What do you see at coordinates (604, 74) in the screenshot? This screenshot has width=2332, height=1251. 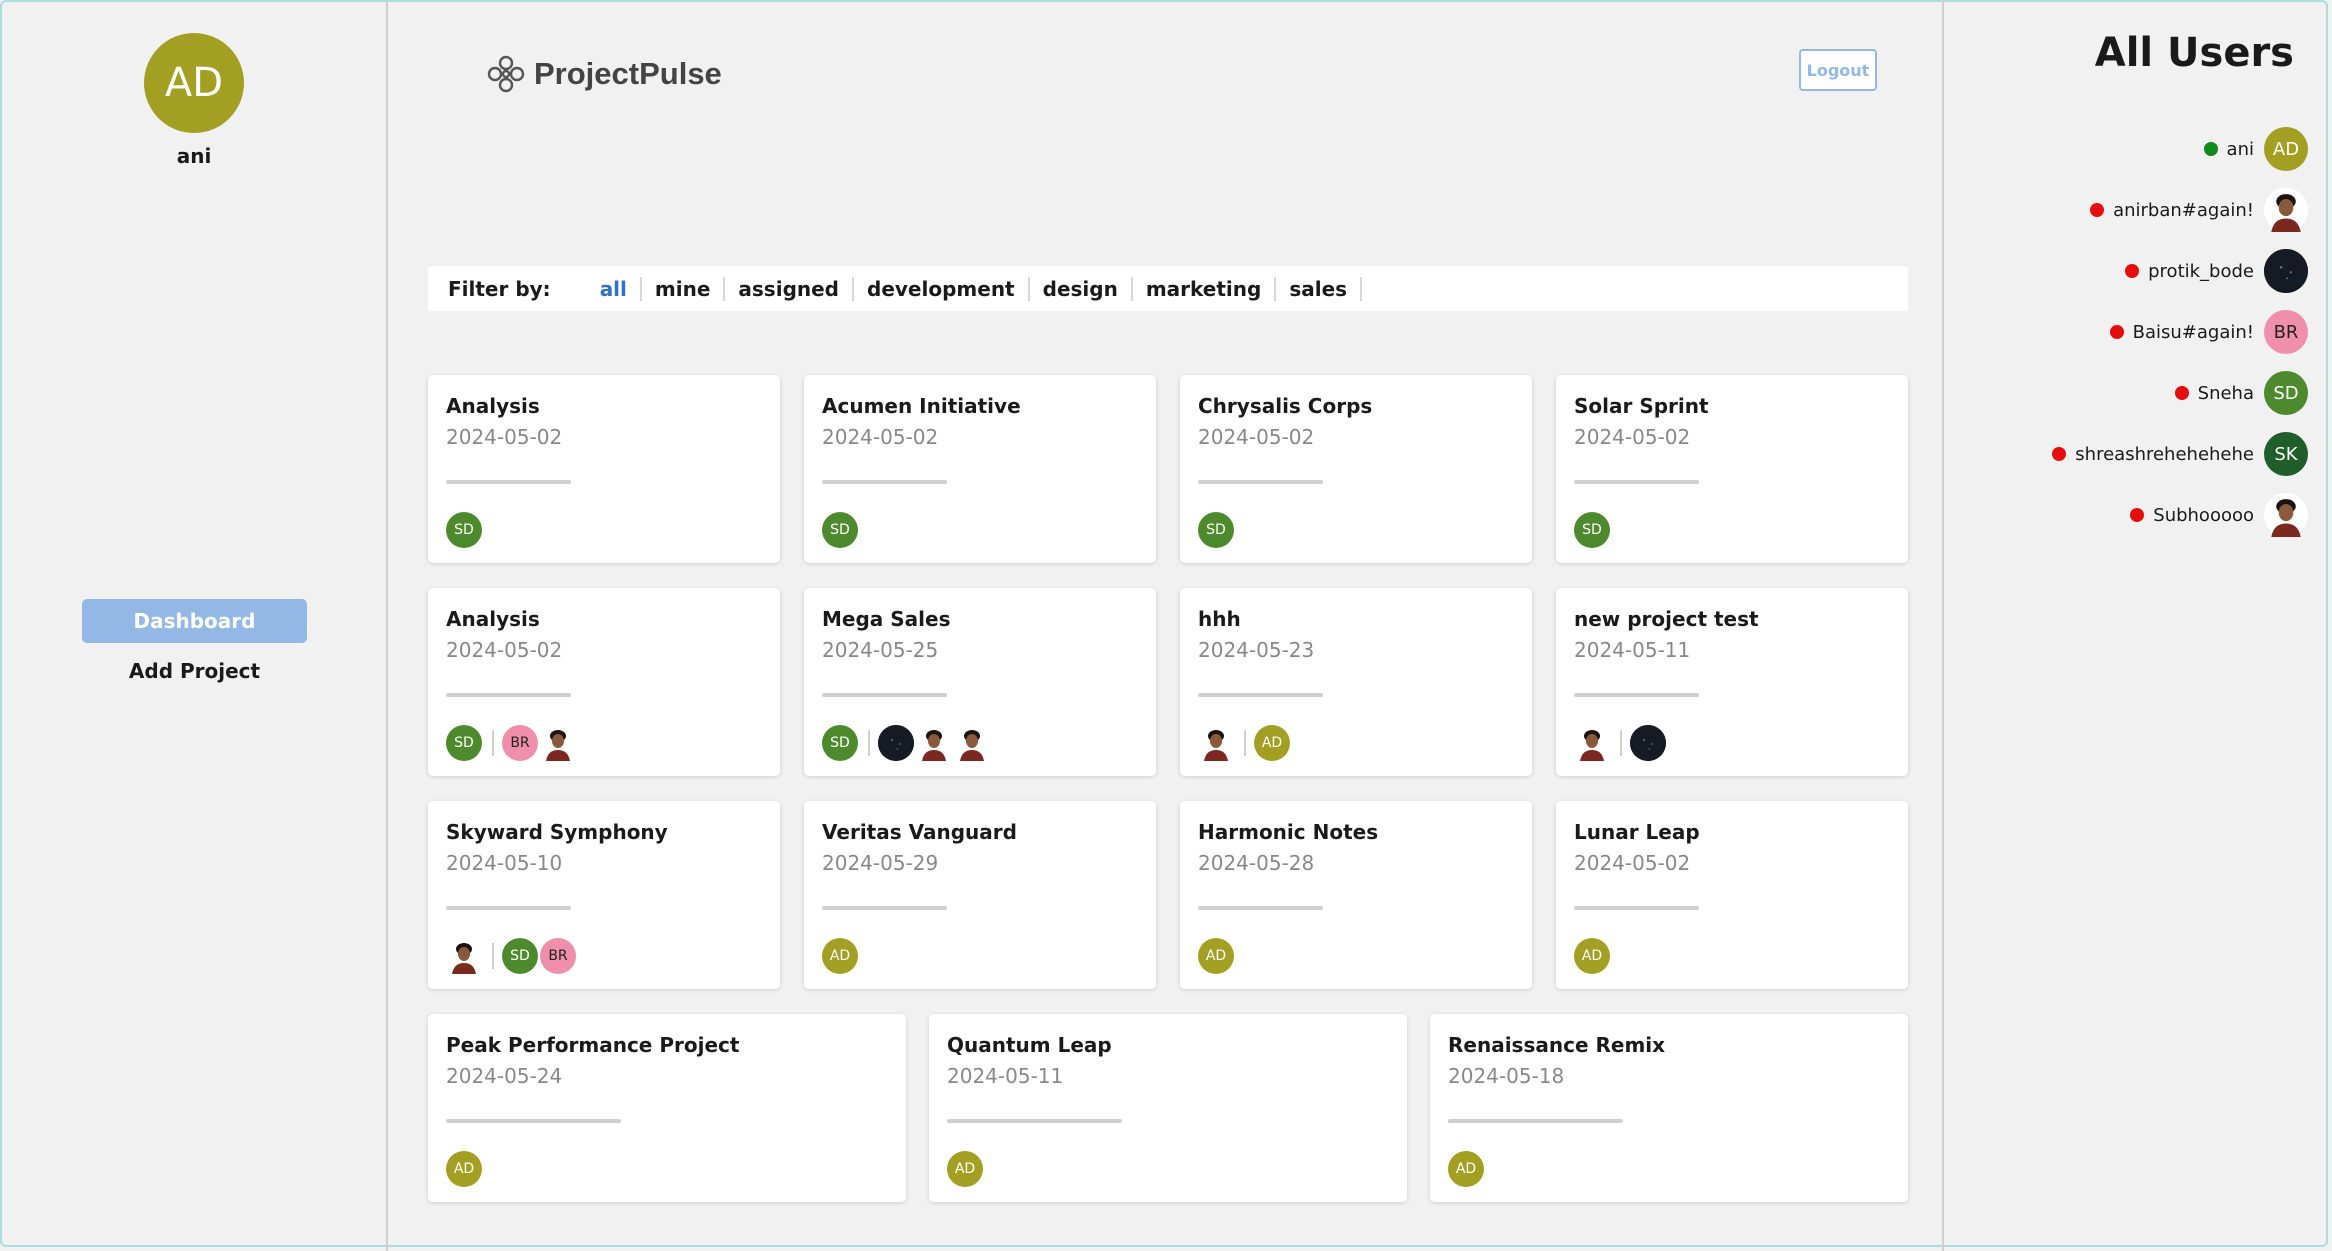 I see `app-logo: ProjectPulse` at bounding box center [604, 74].